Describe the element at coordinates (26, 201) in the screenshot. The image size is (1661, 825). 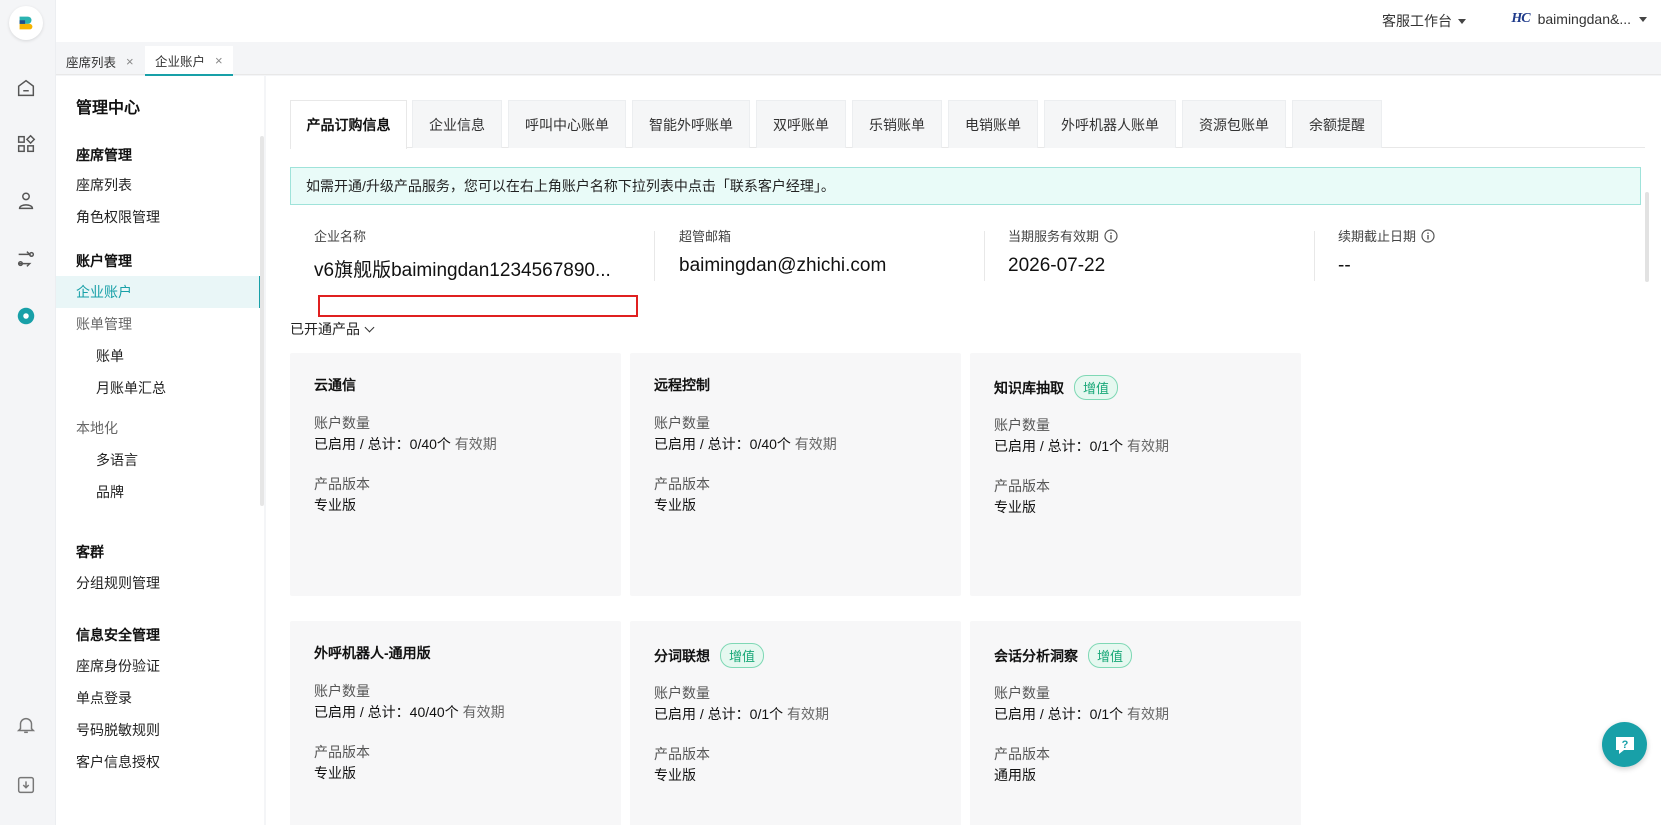
I see `user-icon` at that location.